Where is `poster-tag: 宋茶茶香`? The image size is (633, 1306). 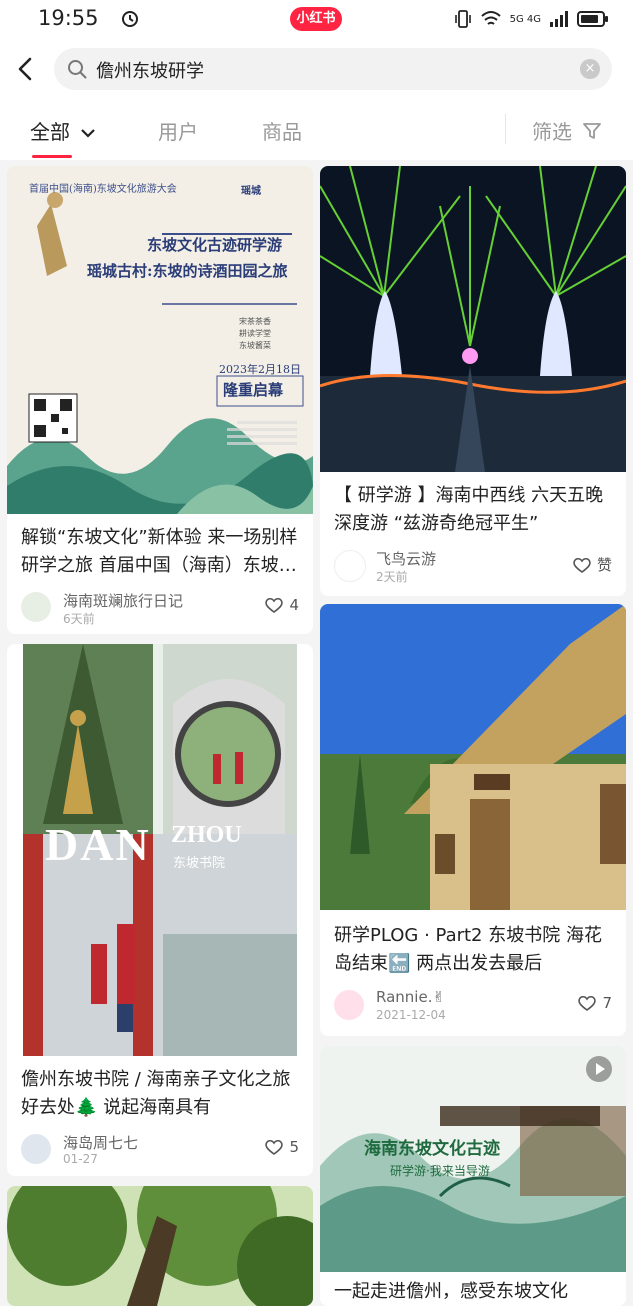
poster-tag: 宋茶茶香 is located at coordinates (255, 321).